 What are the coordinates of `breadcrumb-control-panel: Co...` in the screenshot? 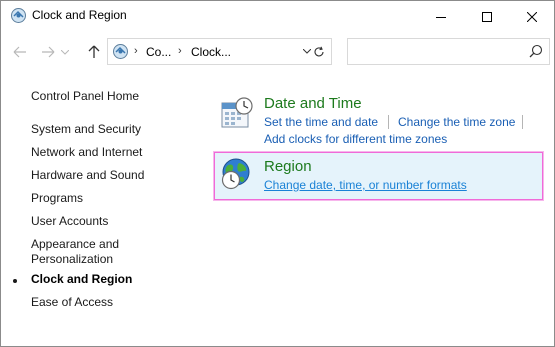 It's located at (158, 52).